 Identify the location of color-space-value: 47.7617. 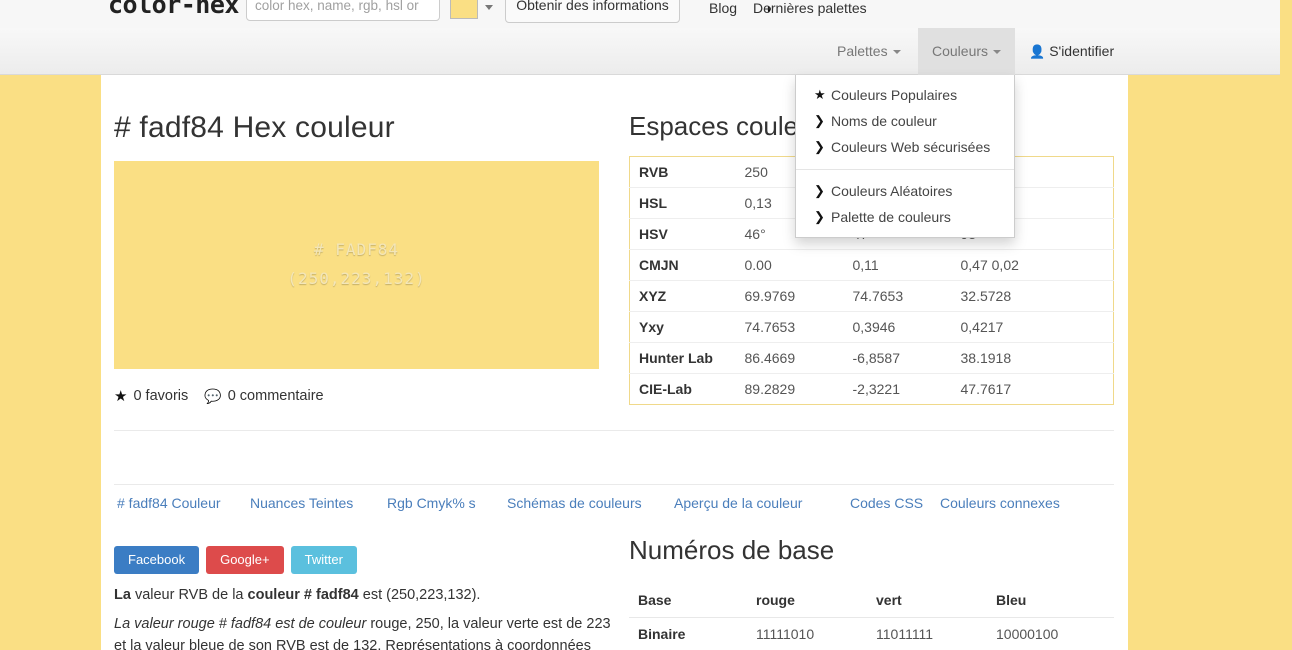
(986, 389).